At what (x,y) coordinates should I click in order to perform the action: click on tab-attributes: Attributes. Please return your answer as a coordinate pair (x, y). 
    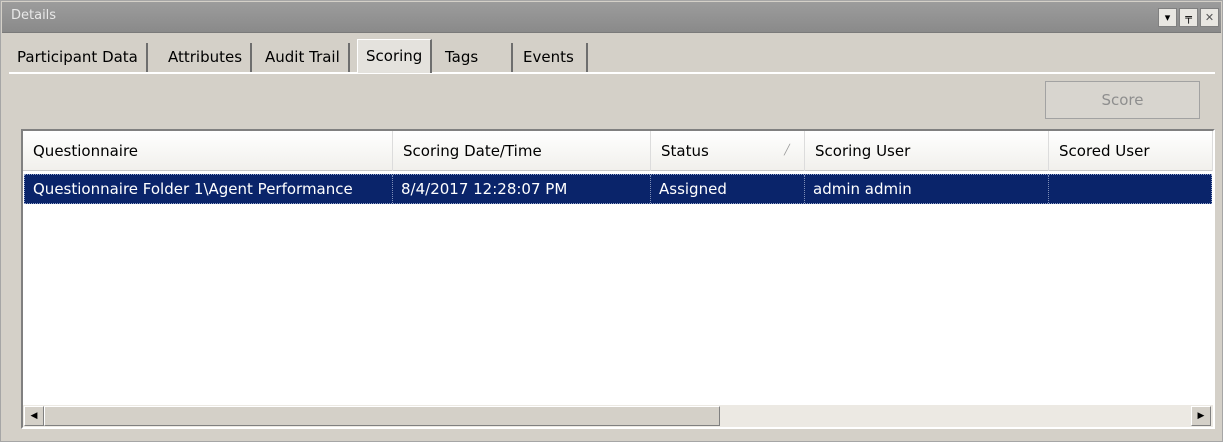
    Looking at the image, I should click on (206, 58).